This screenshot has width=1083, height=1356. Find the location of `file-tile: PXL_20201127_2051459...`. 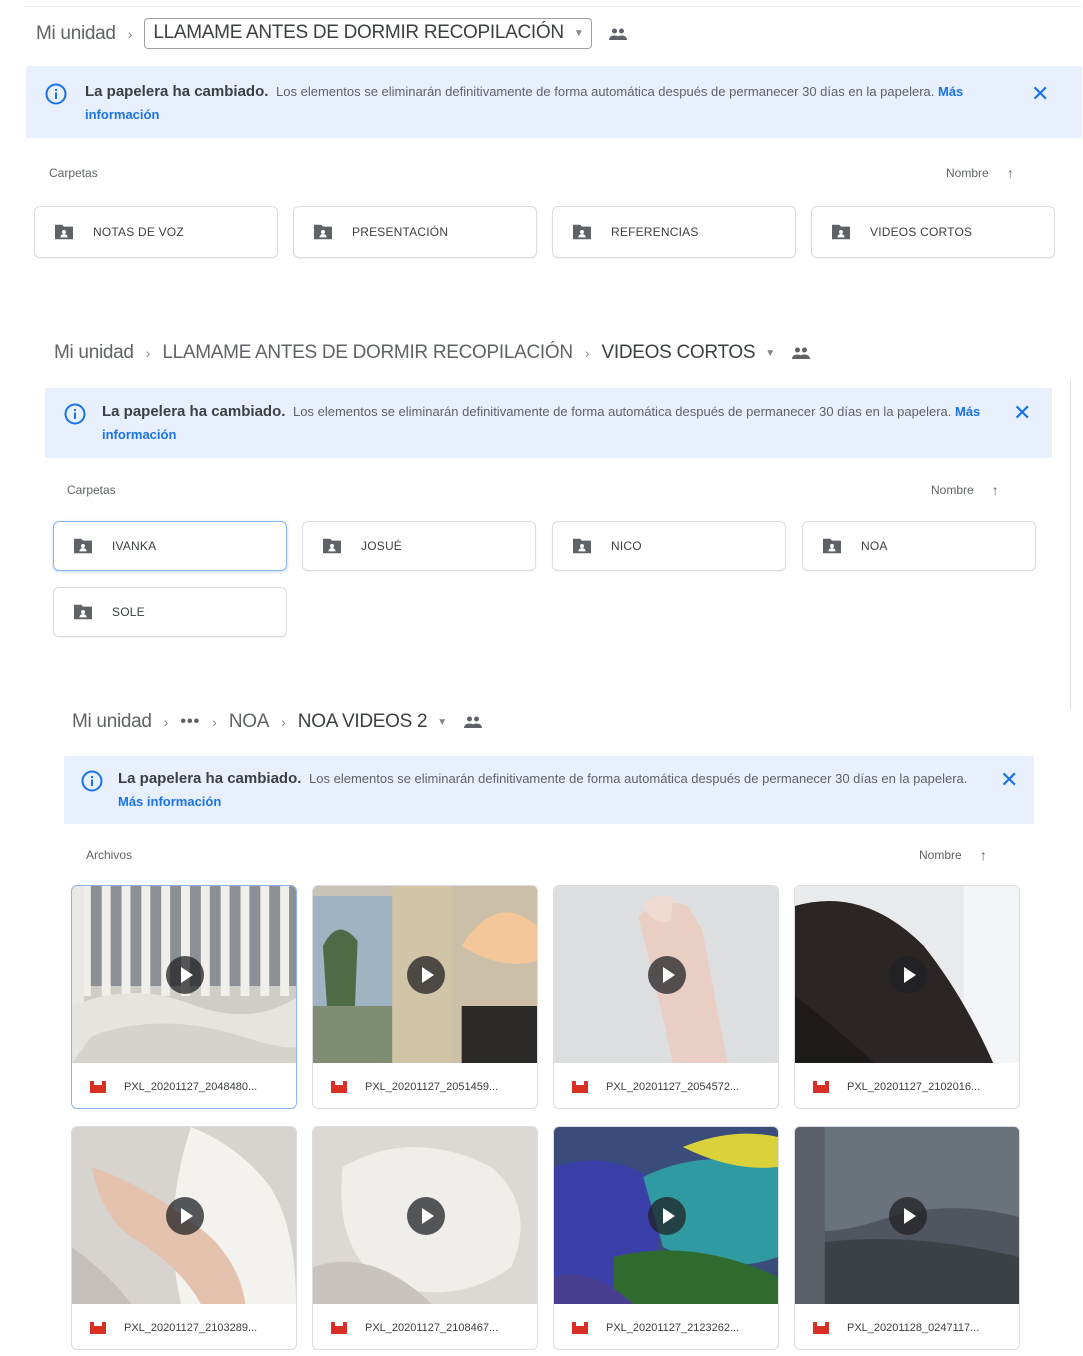

file-tile: PXL_20201127_2051459... is located at coordinates (425, 997).